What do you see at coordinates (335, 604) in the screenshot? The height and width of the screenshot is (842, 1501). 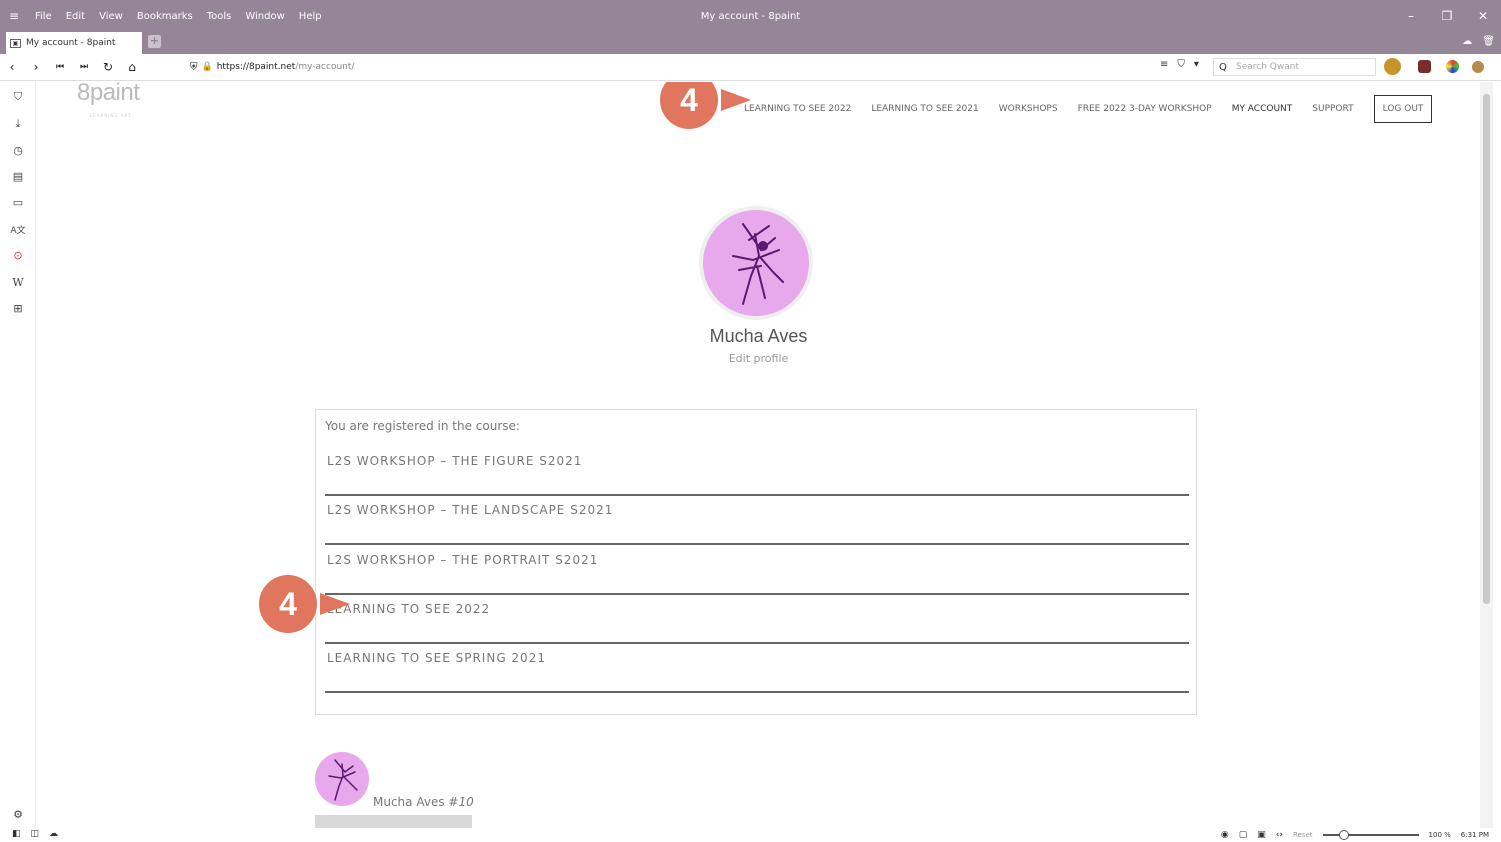 I see `badge-middle-arrow` at bounding box center [335, 604].